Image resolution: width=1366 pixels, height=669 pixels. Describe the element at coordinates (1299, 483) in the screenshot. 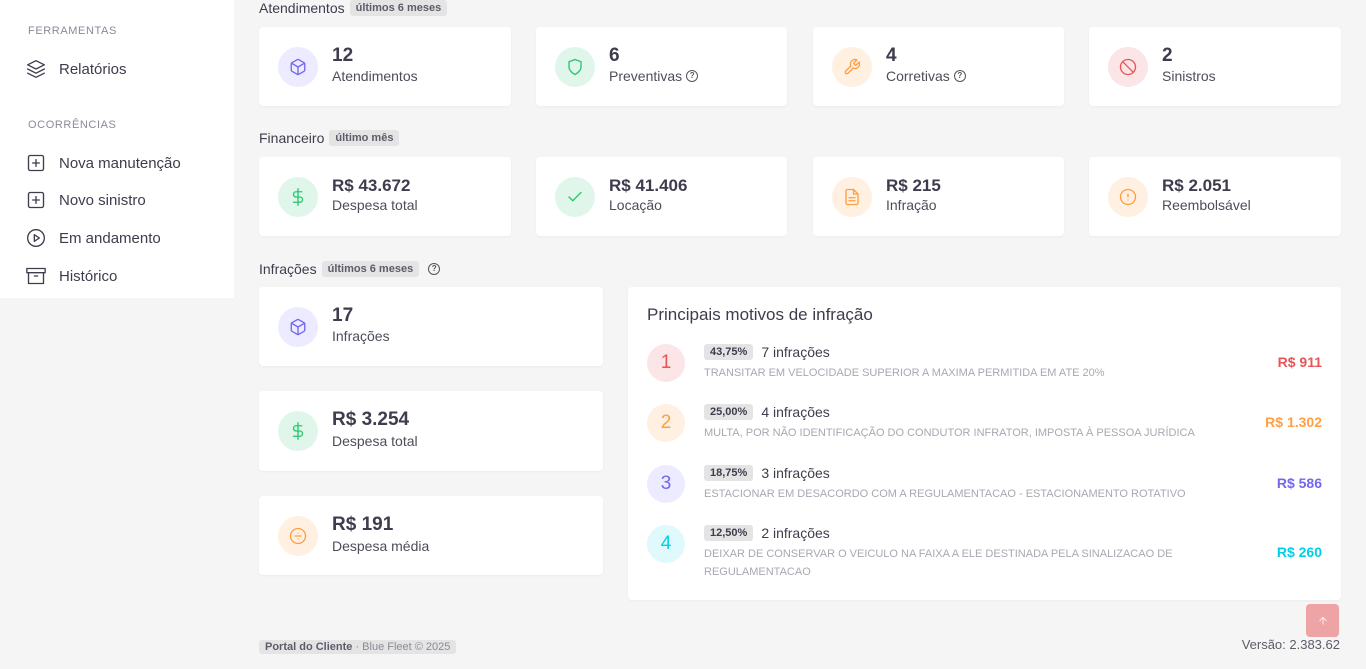

I see `motivo-value: R$ 586` at that location.